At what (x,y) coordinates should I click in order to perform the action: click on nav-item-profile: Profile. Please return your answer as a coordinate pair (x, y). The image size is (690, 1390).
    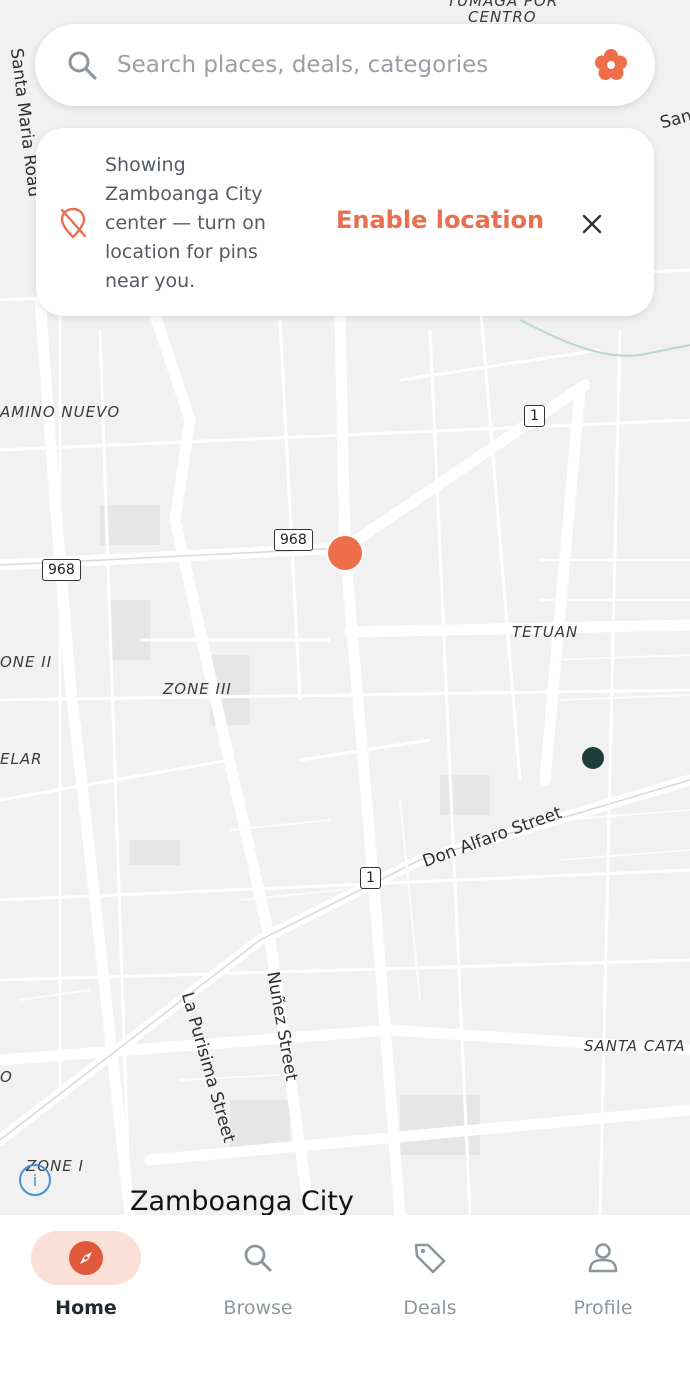
    Looking at the image, I should click on (603, 1275).